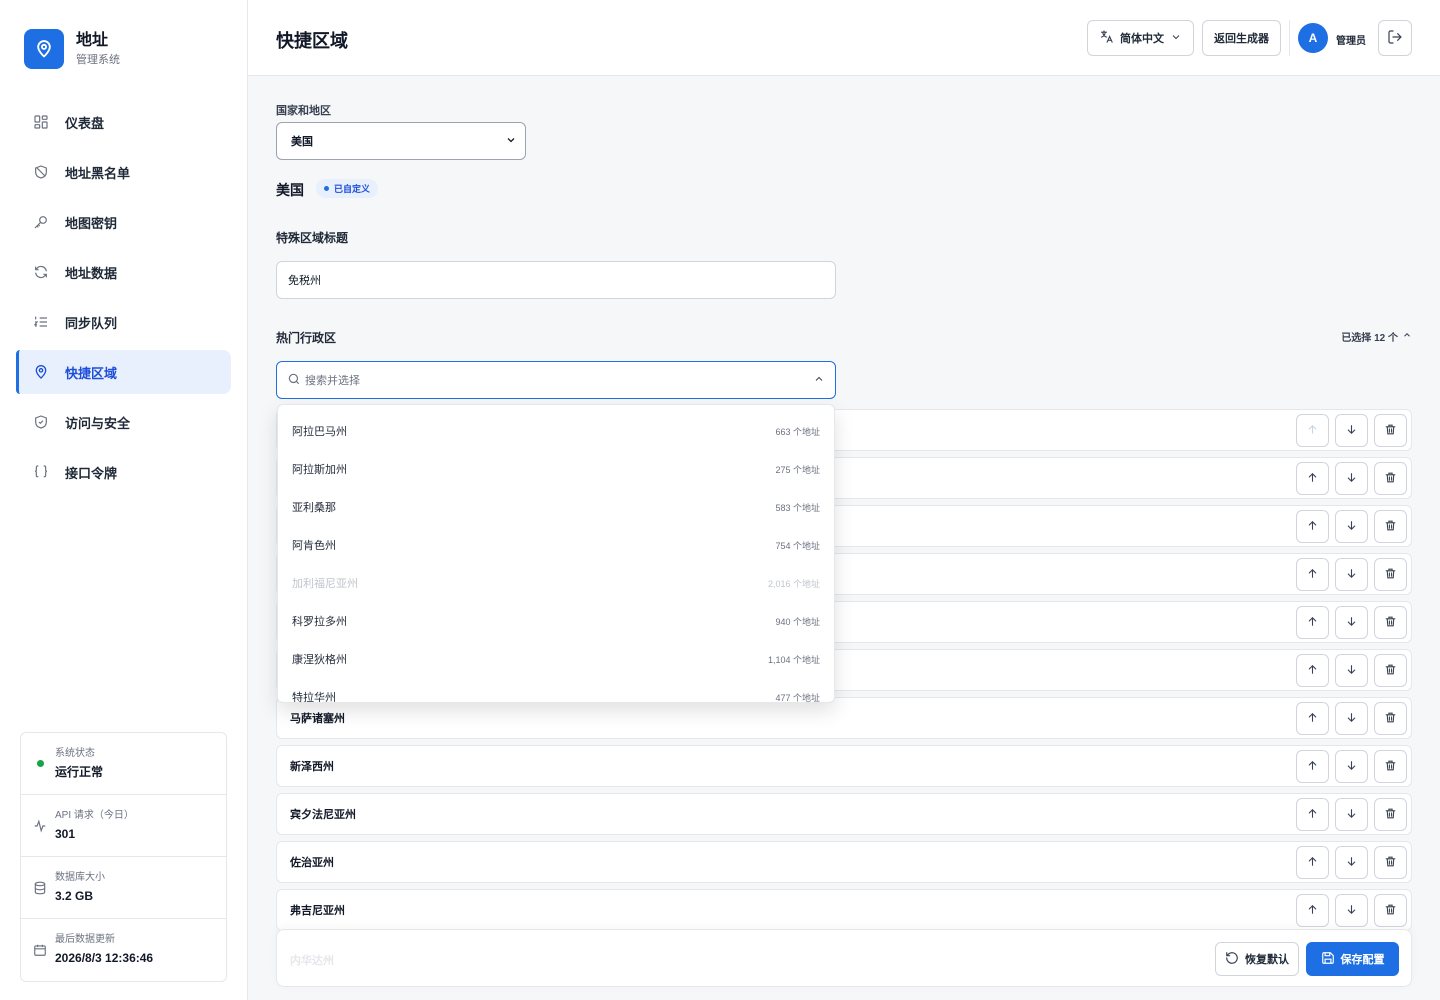 This screenshot has height=1000, width=1440. Describe the element at coordinates (123, 372) in the screenshot. I see `sidebar-item-quick-regions: 快捷区域` at that location.